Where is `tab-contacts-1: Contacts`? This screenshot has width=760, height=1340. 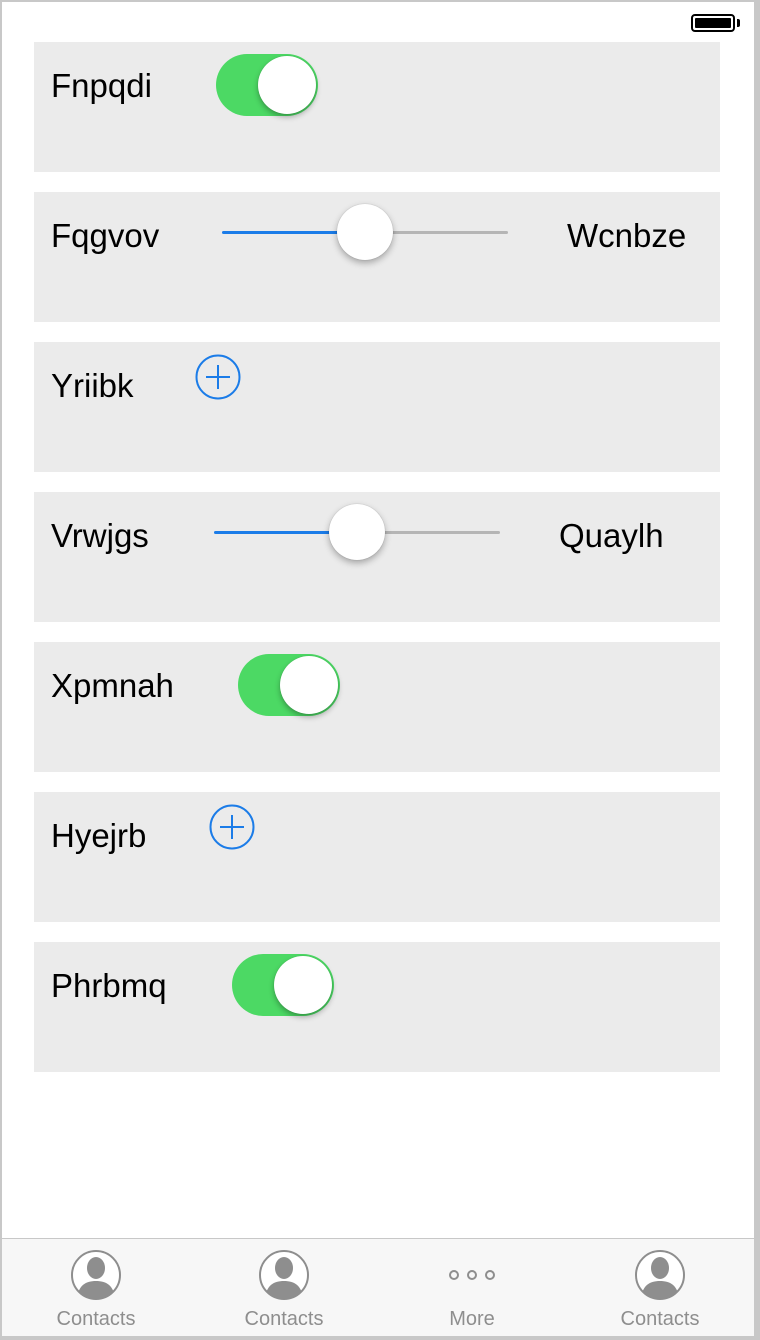 tab-contacts-1: Contacts is located at coordinates (96, 1287).